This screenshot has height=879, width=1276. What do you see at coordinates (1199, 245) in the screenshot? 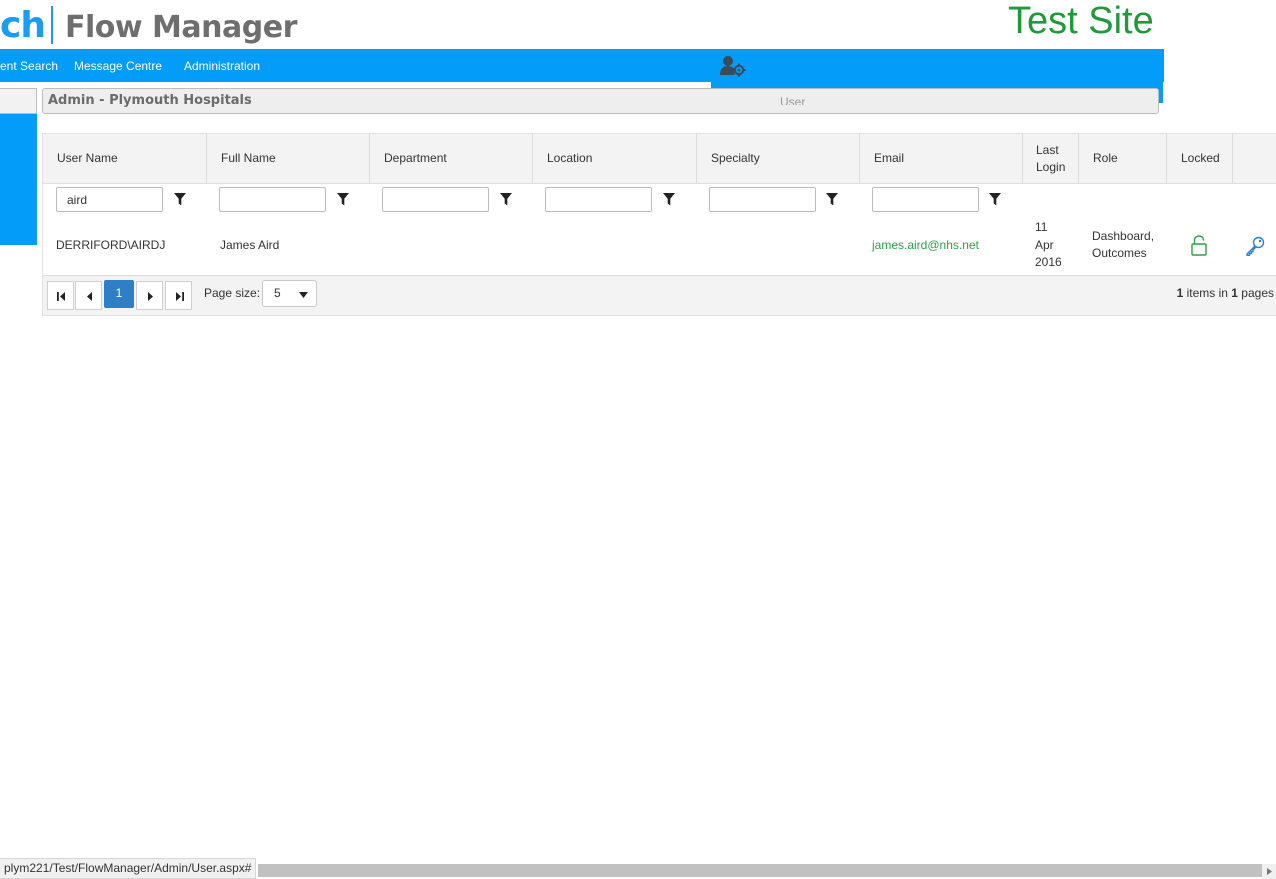
I see `unlocked-padlock-icon` at bounding box center [1199, 245].